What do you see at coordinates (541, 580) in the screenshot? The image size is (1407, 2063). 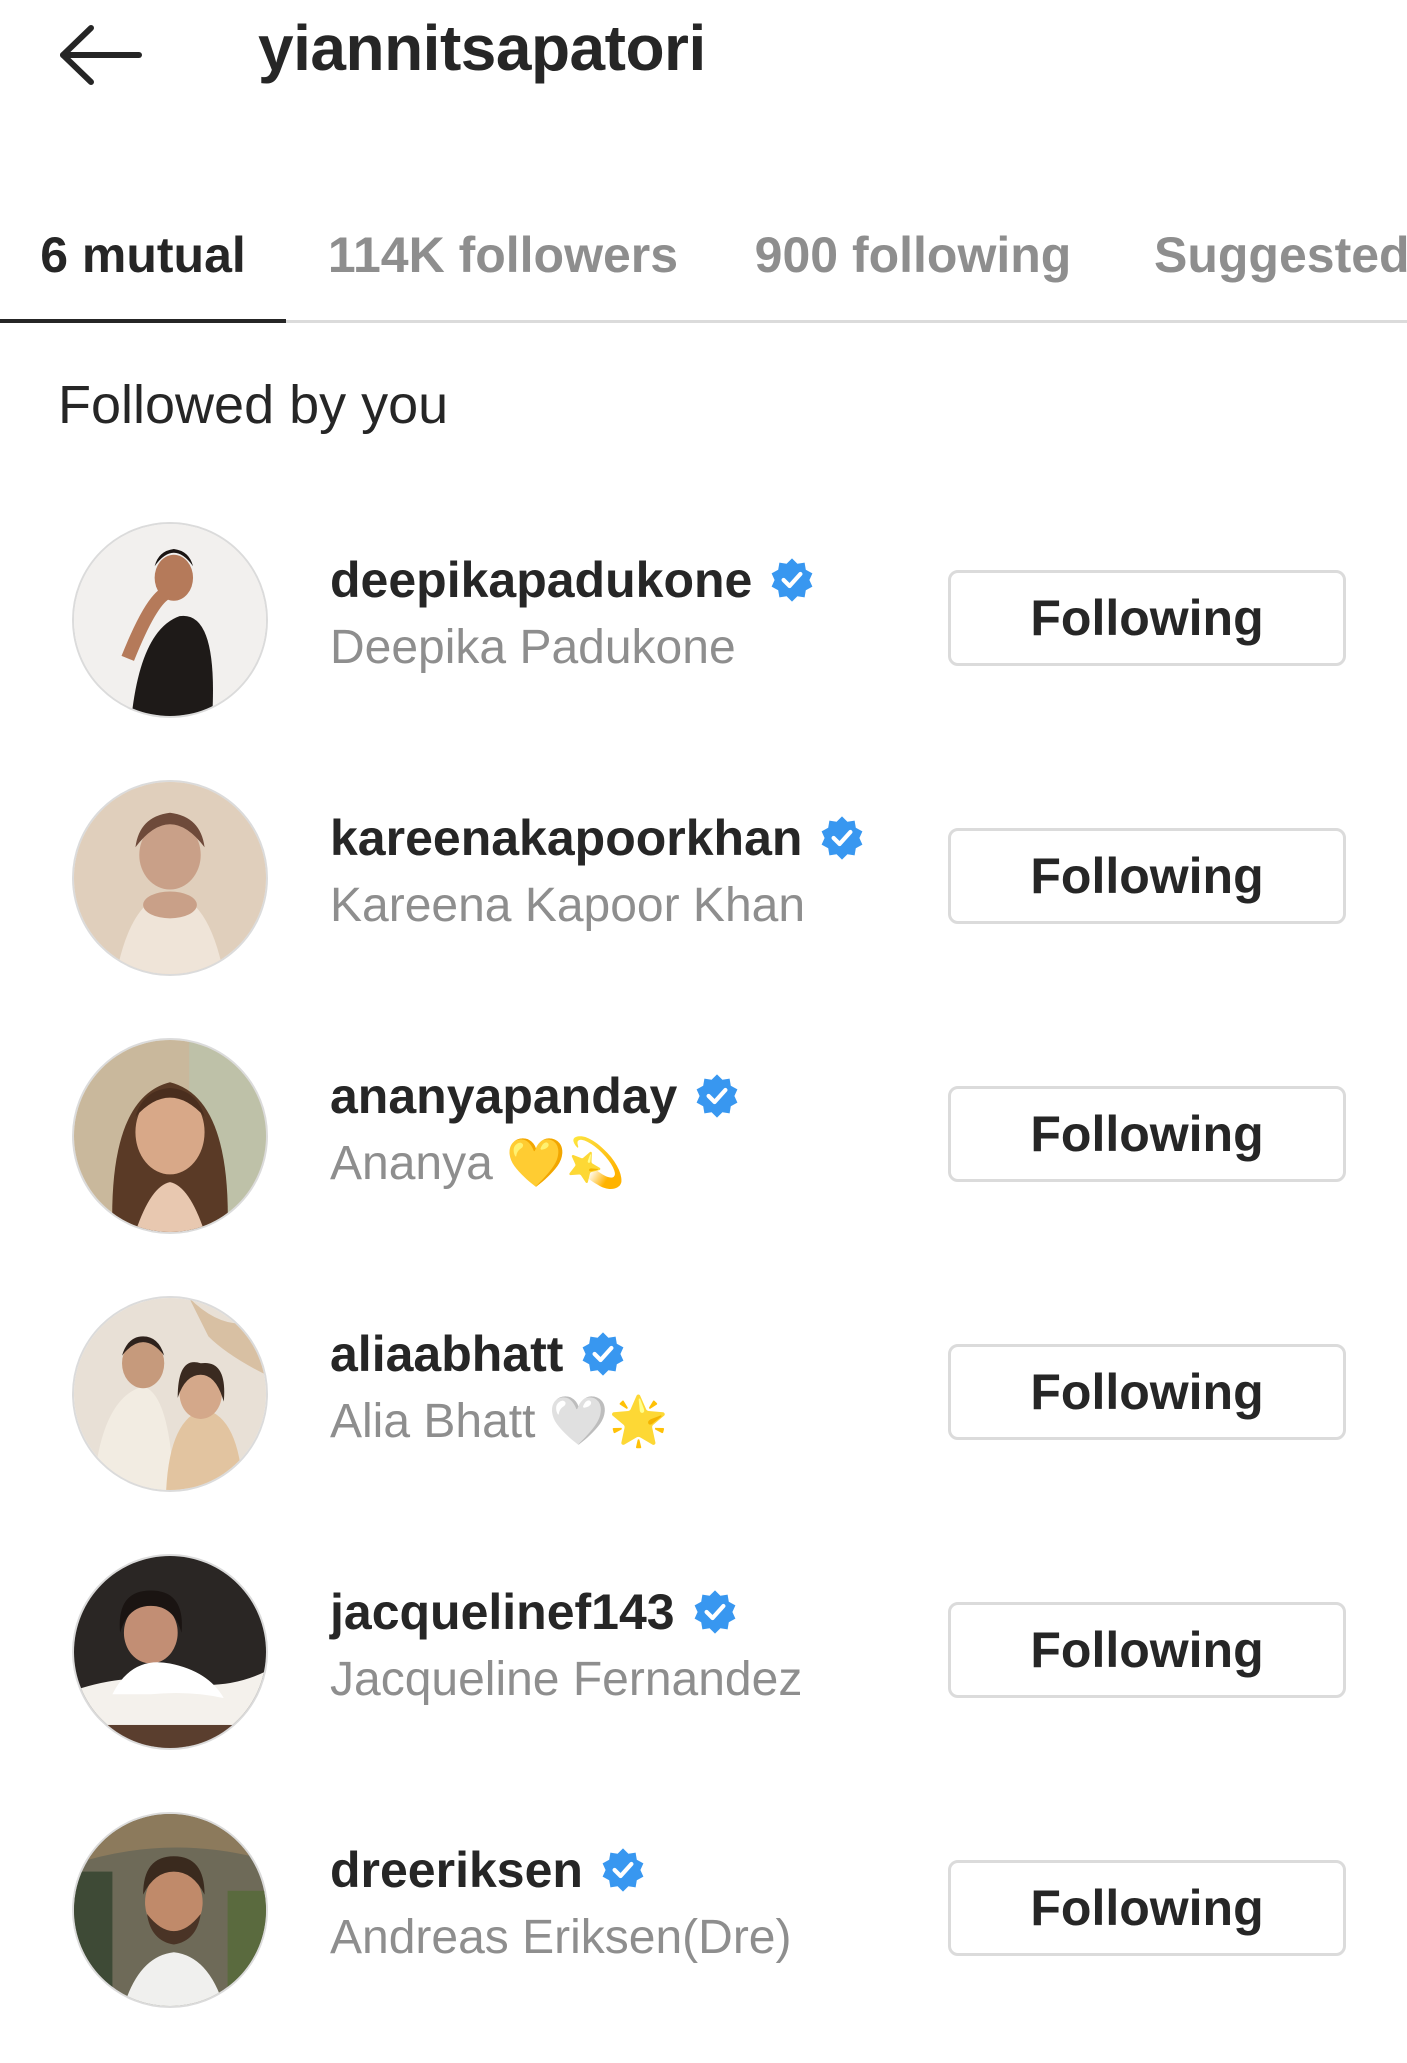 I see `username: deepikapadukone` at bounding box center [541, 580].